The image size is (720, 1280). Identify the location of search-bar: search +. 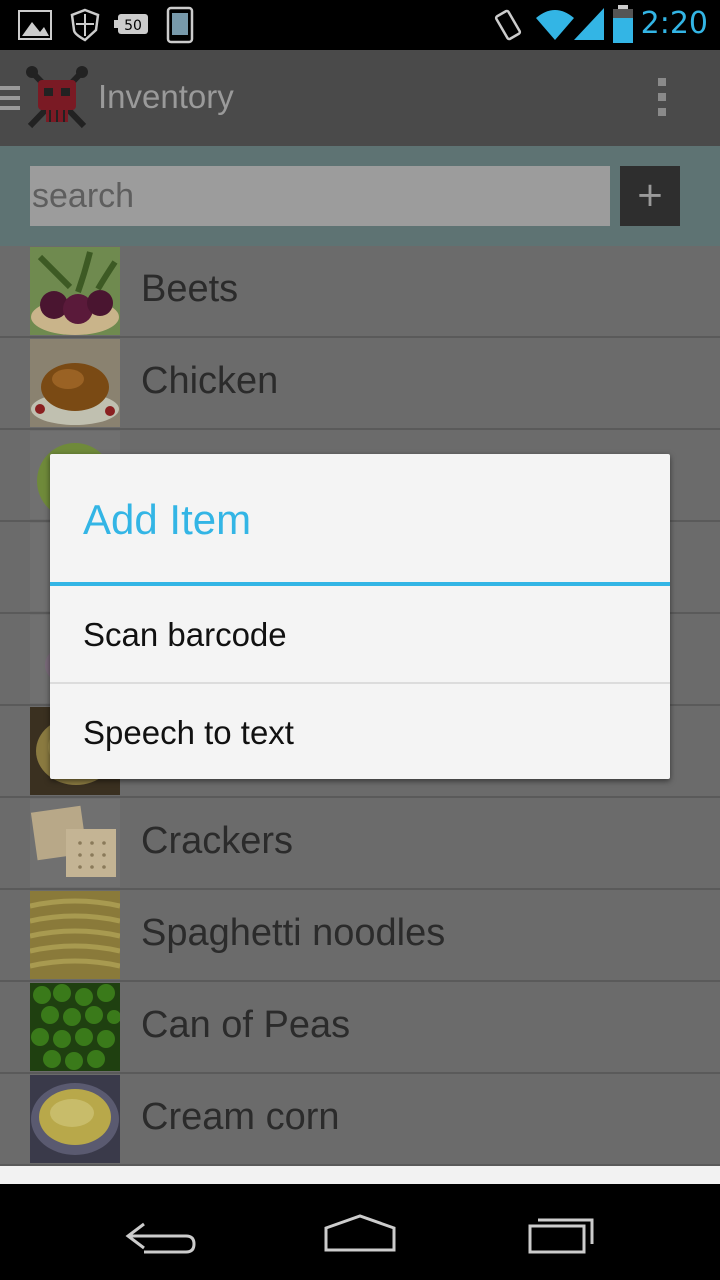
(360, 196).